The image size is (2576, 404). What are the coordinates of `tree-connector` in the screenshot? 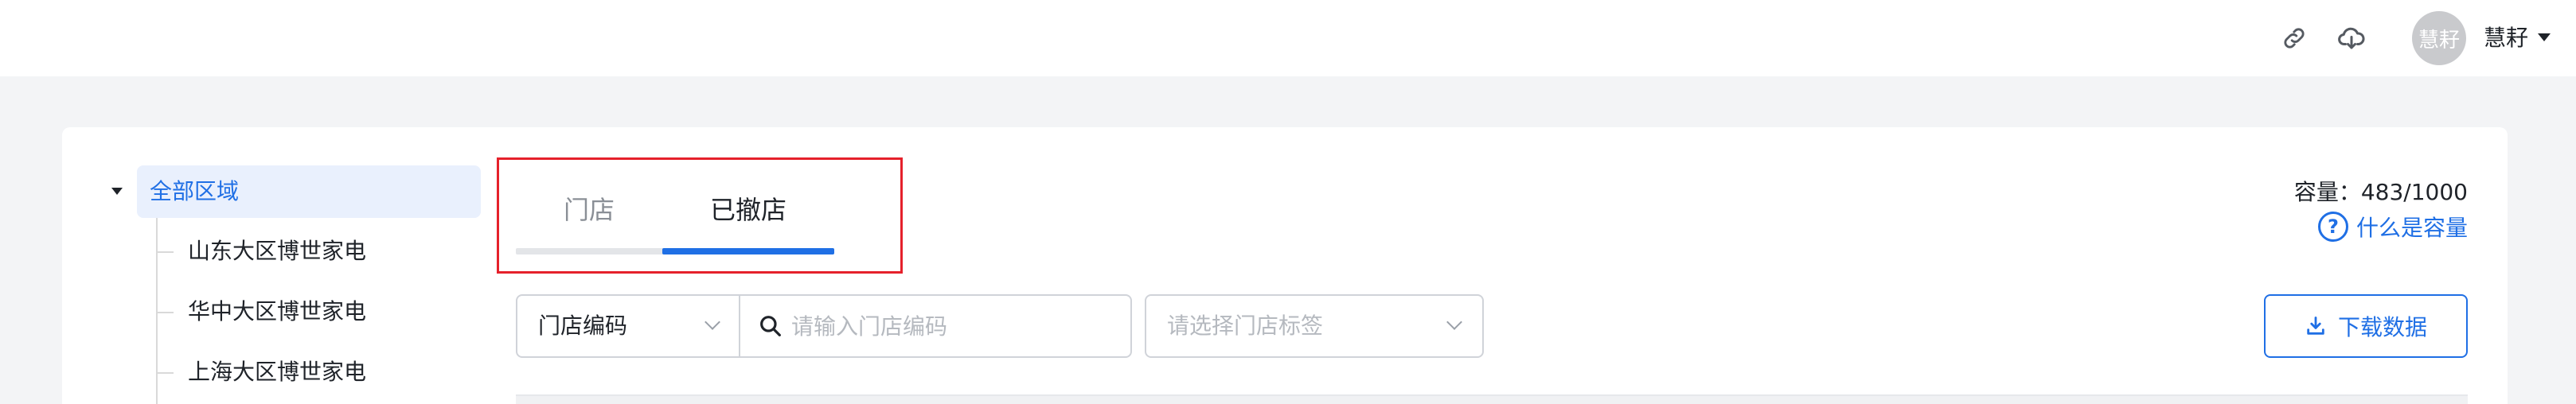 It's located at (157, 311).